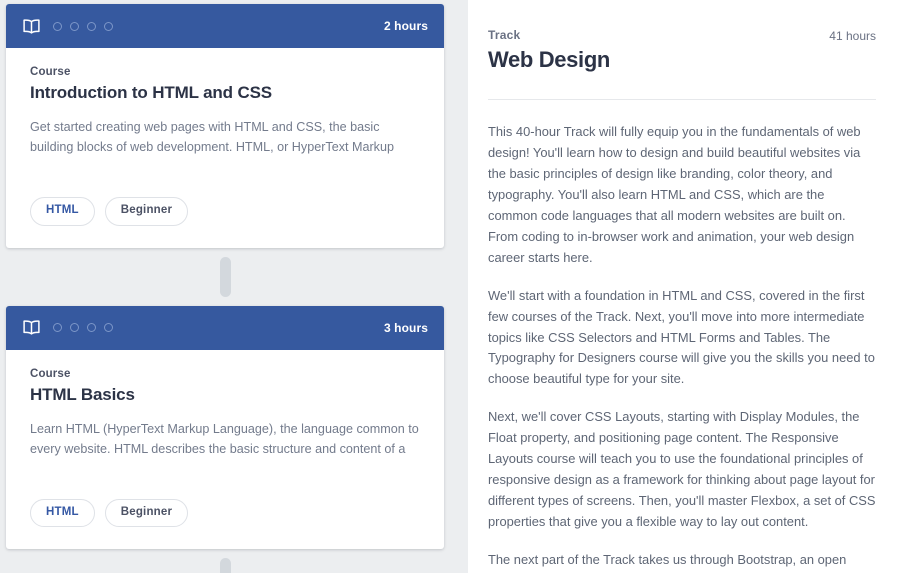 This screenshot has height=573, width=904. I want to click on course-title: Introduction to HTML and CSS, so click(225, 93).